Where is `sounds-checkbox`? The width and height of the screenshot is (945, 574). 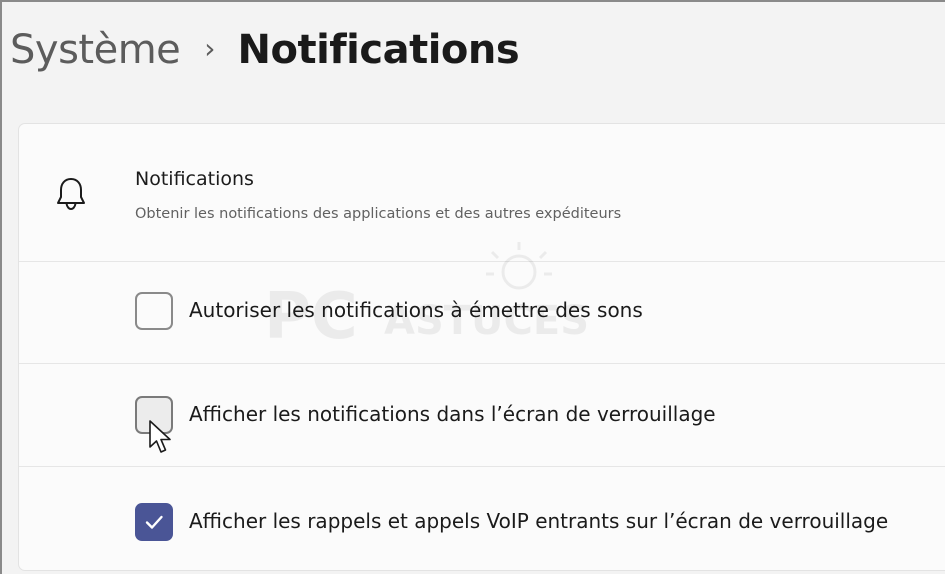
sounds-checkbox is located at coordinates (154, 311).